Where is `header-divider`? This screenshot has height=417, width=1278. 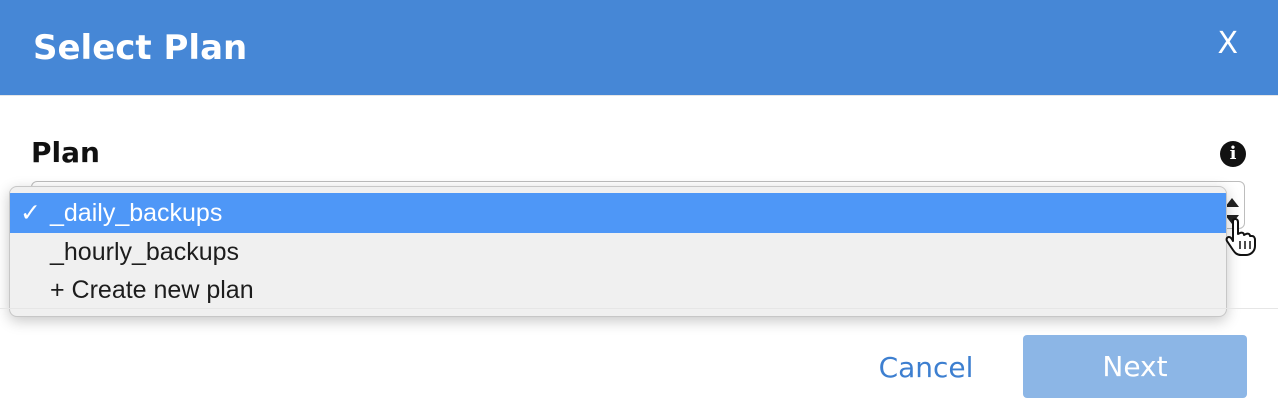 header-divider is located at coordinates (639, 95).